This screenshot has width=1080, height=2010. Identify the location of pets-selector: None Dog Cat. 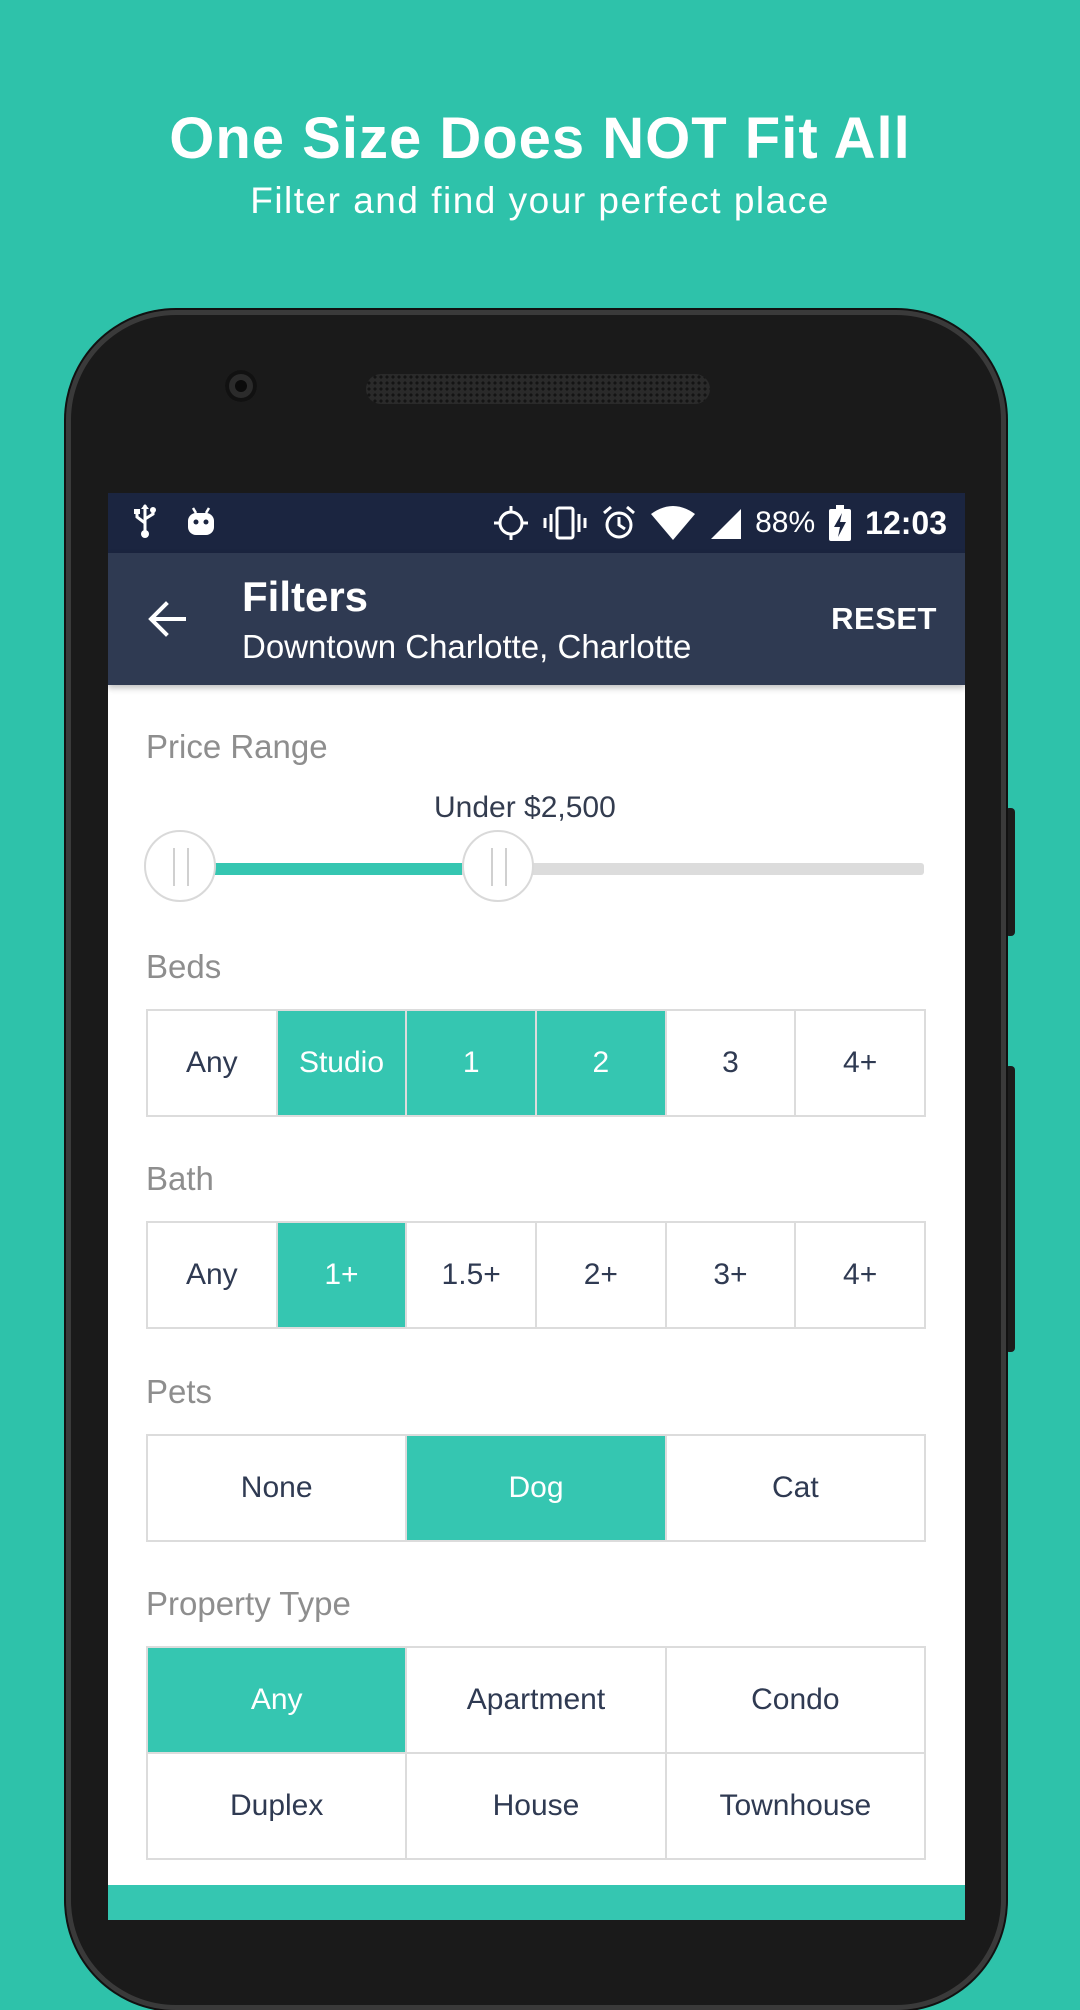
(536, 1488).